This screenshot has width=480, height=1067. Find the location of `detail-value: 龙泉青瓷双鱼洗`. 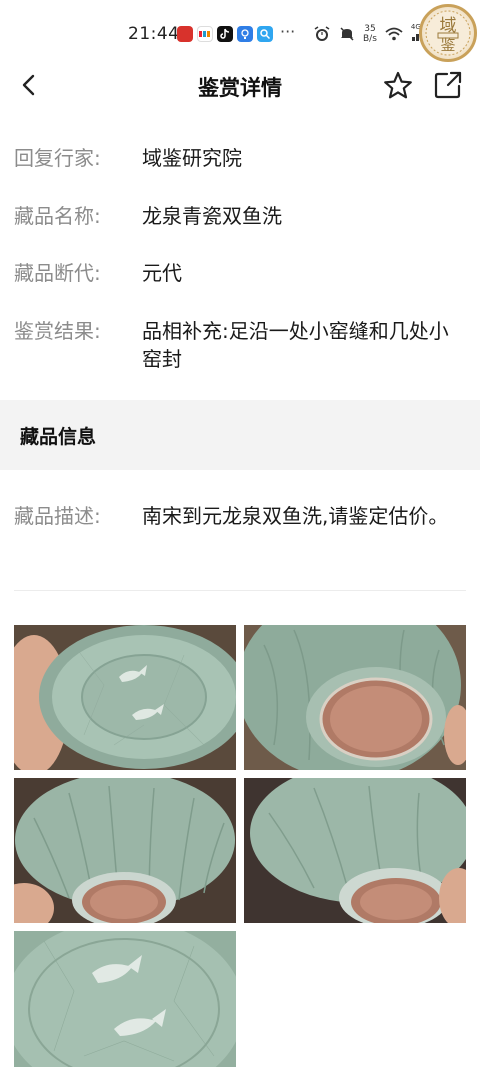

detail-value: 龙泉青瓷双鱼洗 is located at coordinates (212, 216).